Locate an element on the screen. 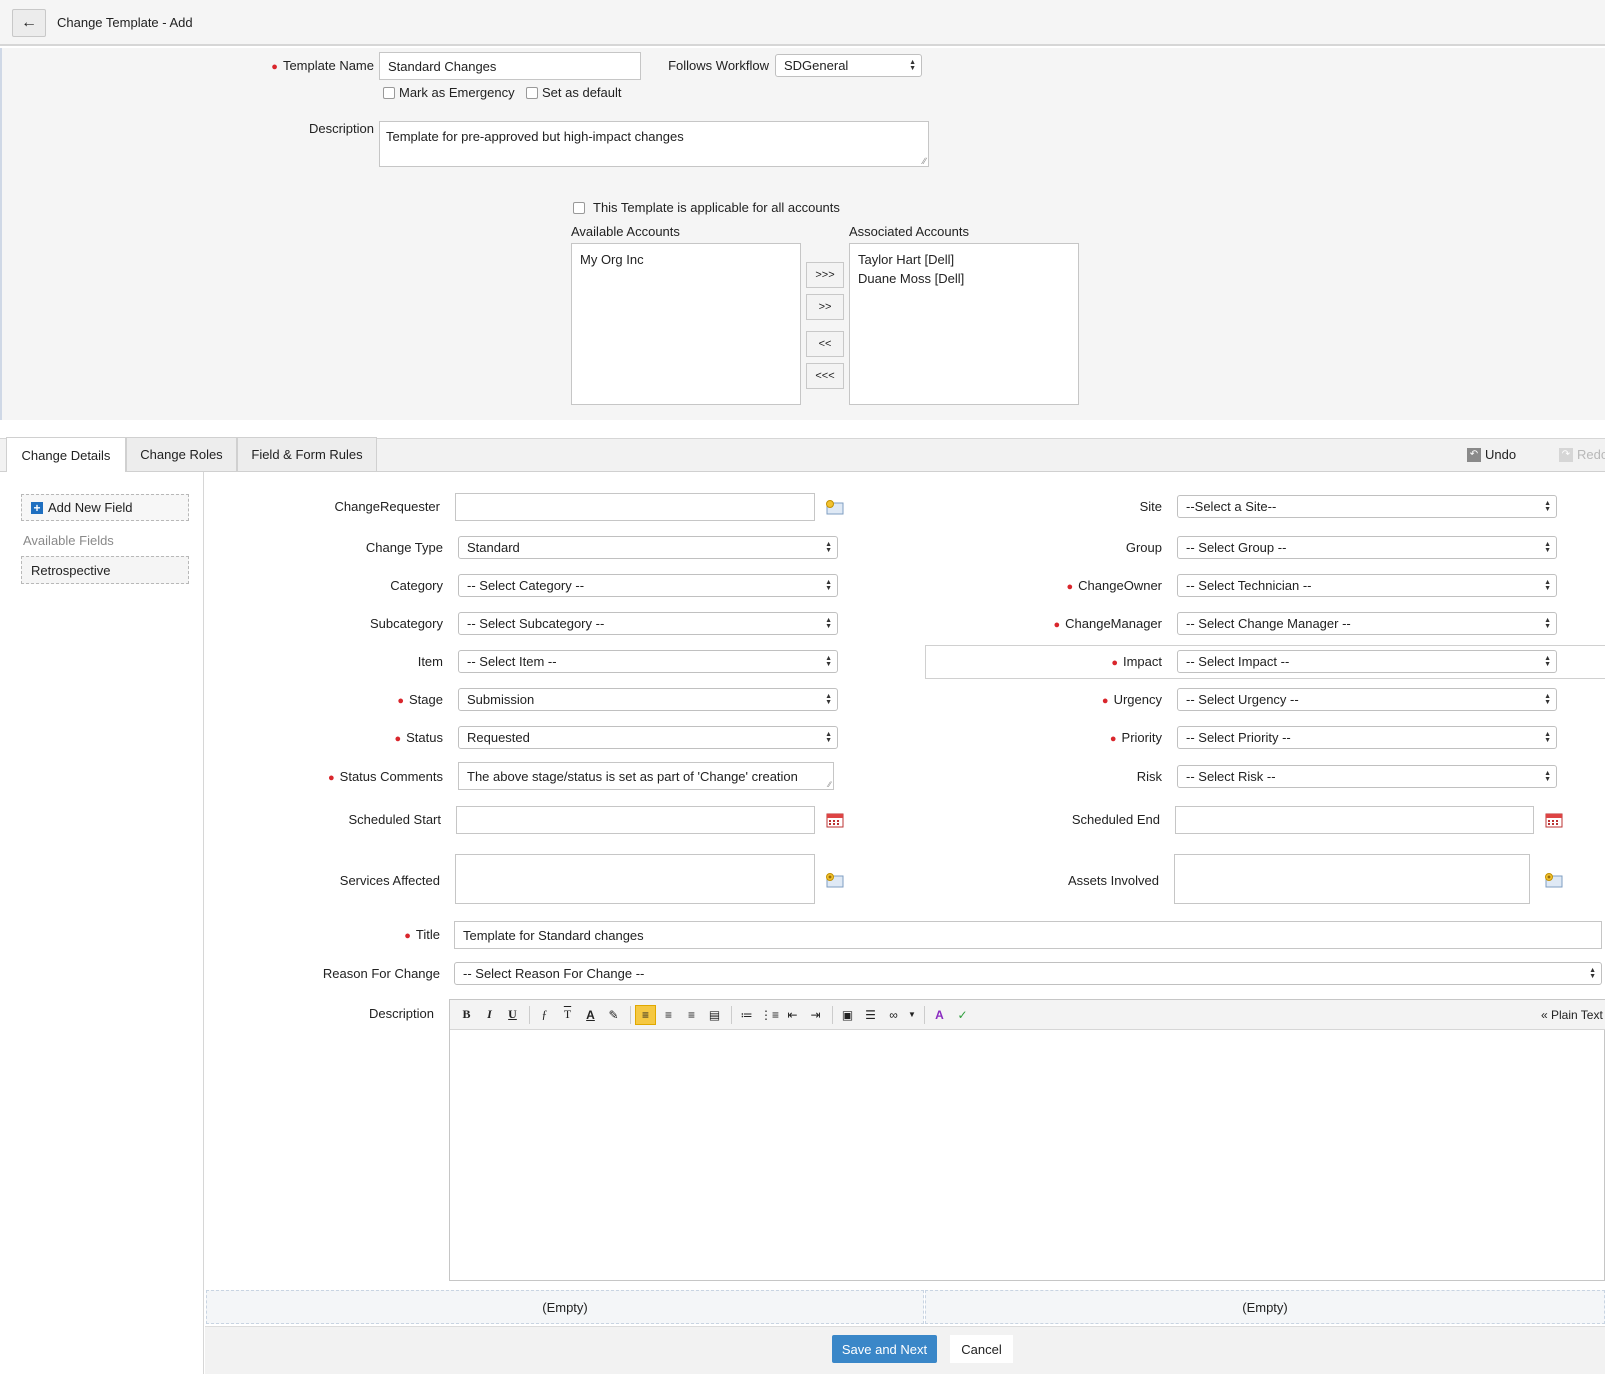  font-size-icon: T is located at coordinates (567, 1015).